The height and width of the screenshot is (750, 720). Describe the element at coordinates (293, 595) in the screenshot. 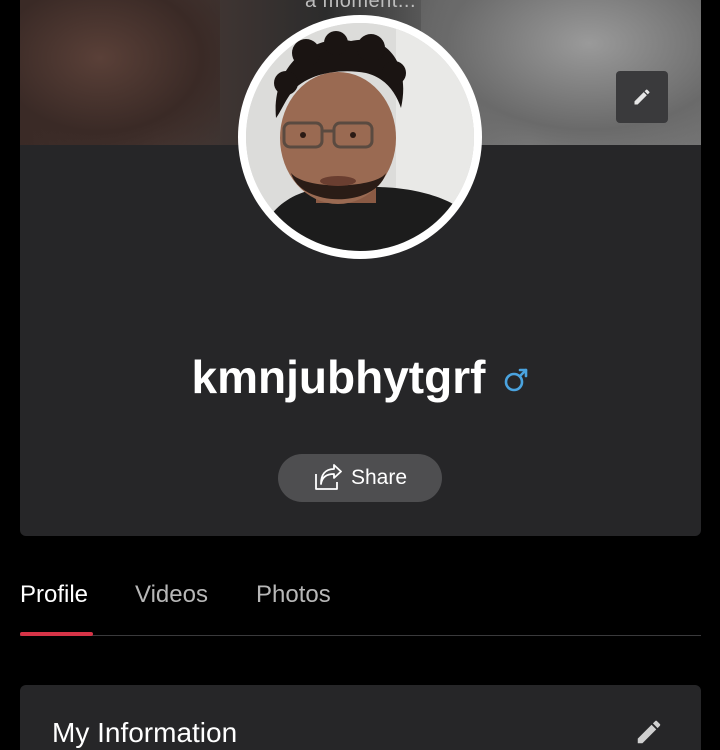

I see `tab-photos: Photos` at that location.